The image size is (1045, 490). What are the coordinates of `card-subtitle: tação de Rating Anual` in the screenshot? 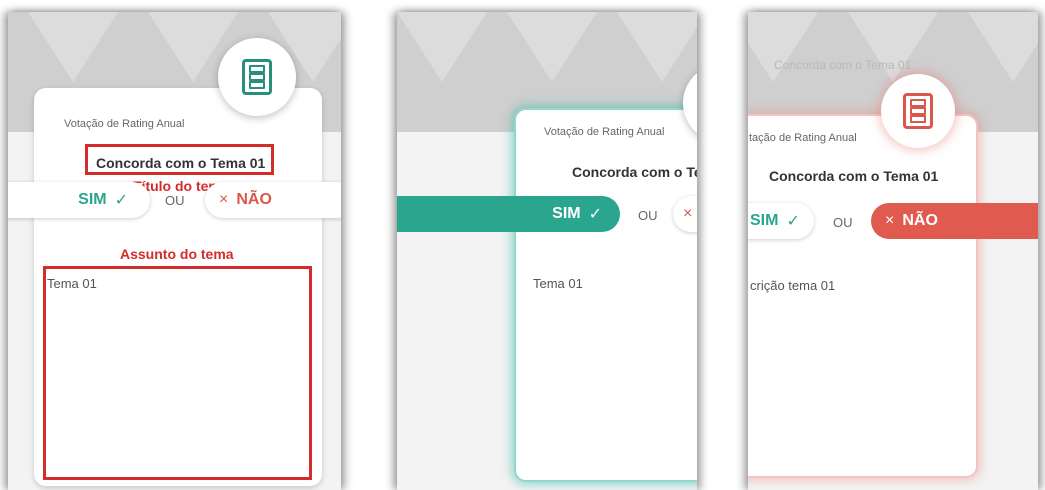 It's located at (803, 138).